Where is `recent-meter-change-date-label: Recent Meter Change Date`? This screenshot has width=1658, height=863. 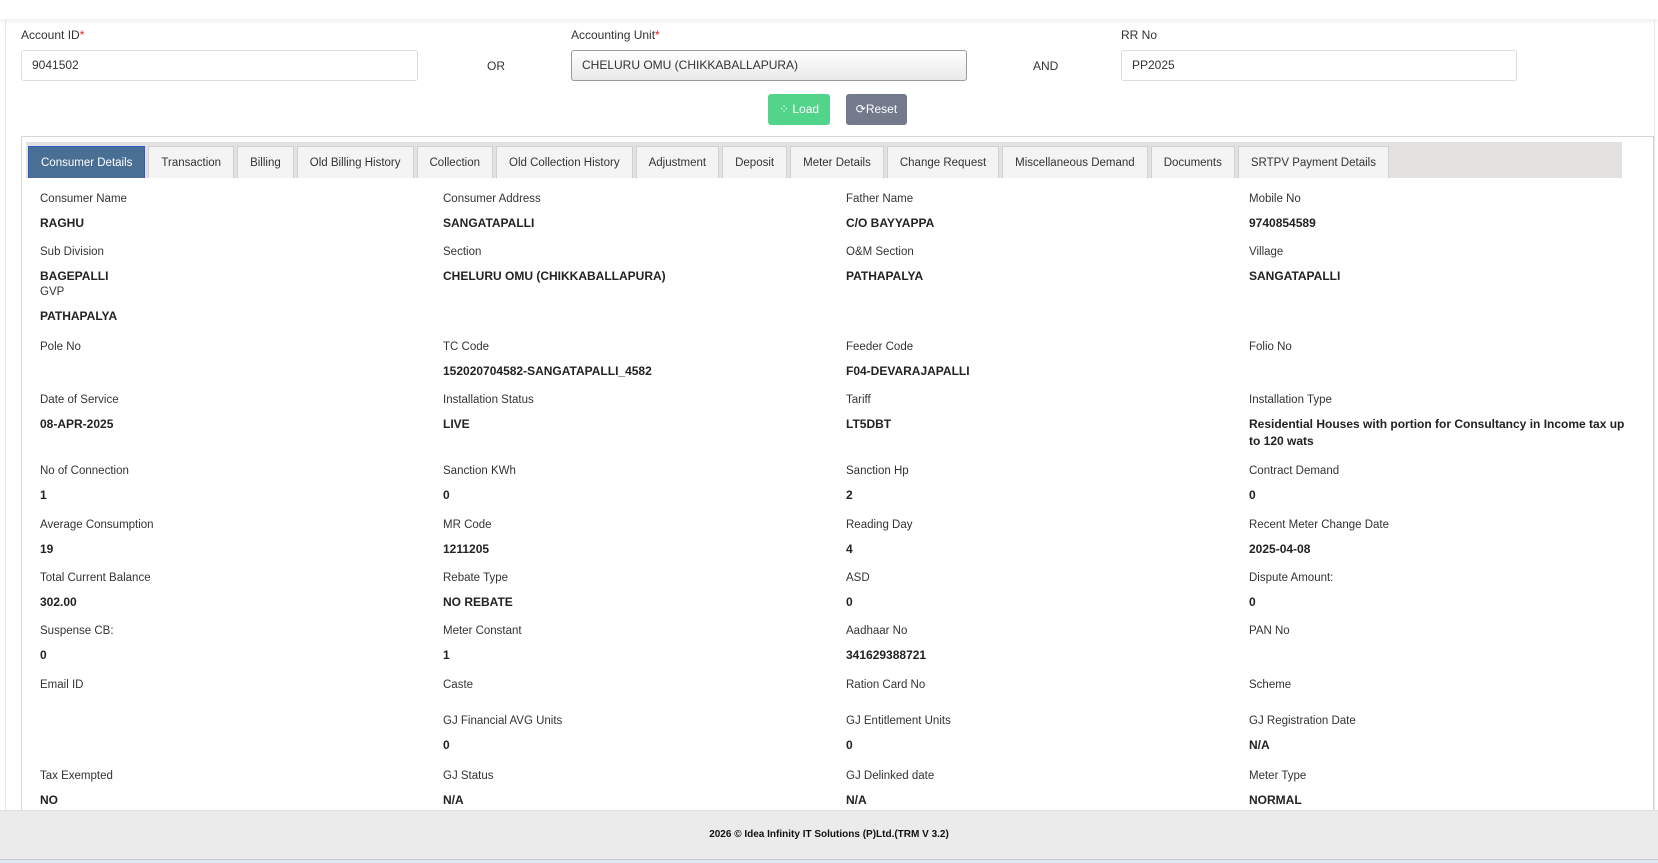
recent-meter-change-date-label: Recent Meter Change Date is located at coordinates (1319, 525).